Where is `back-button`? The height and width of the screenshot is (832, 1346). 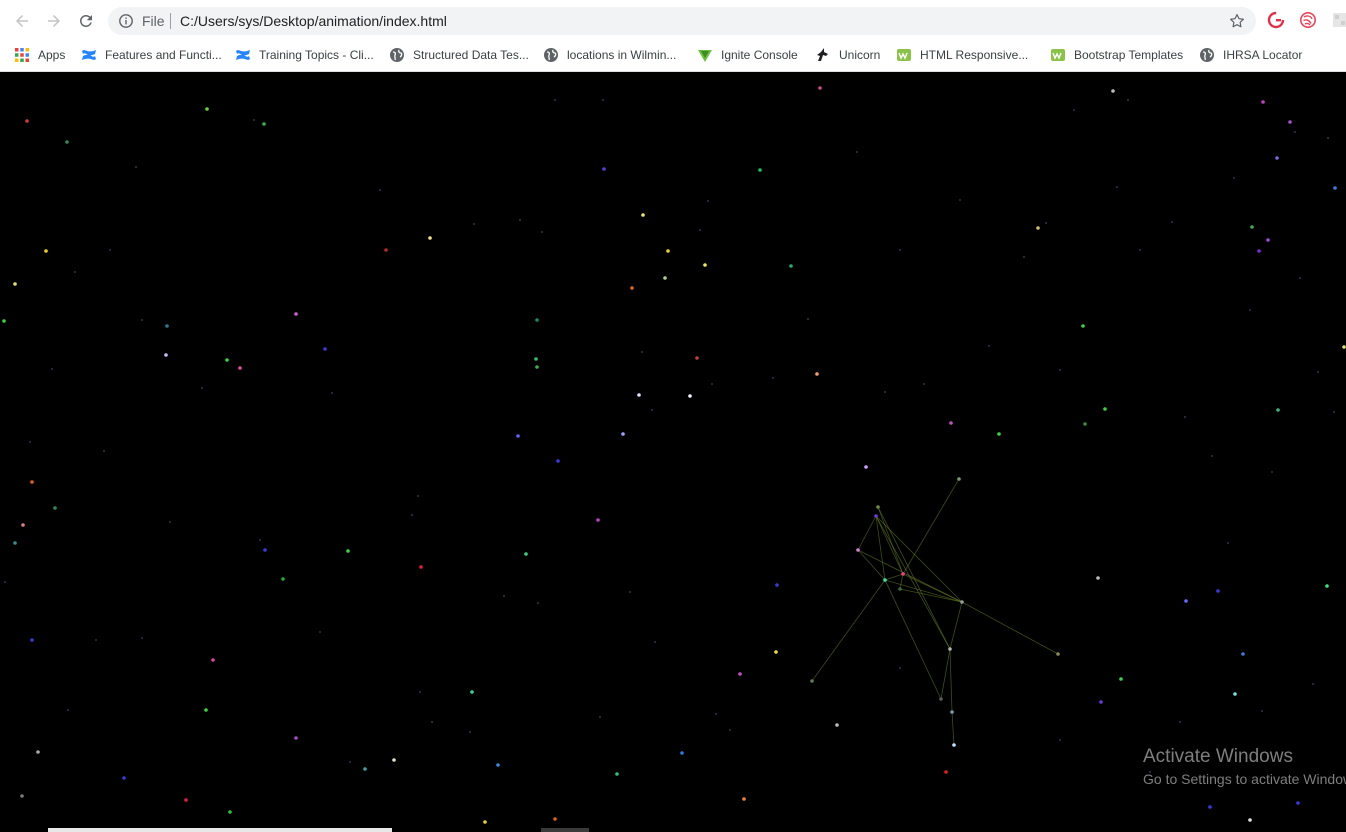 back-button is located at coordinates (22, 21).